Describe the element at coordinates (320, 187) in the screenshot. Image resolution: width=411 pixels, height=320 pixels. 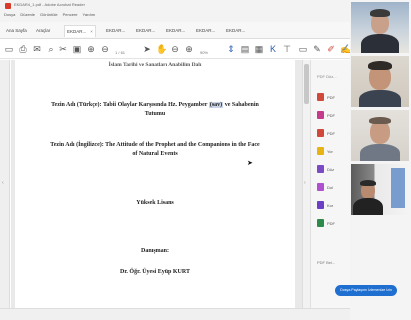
I see `fill-sign-icon` at that location.